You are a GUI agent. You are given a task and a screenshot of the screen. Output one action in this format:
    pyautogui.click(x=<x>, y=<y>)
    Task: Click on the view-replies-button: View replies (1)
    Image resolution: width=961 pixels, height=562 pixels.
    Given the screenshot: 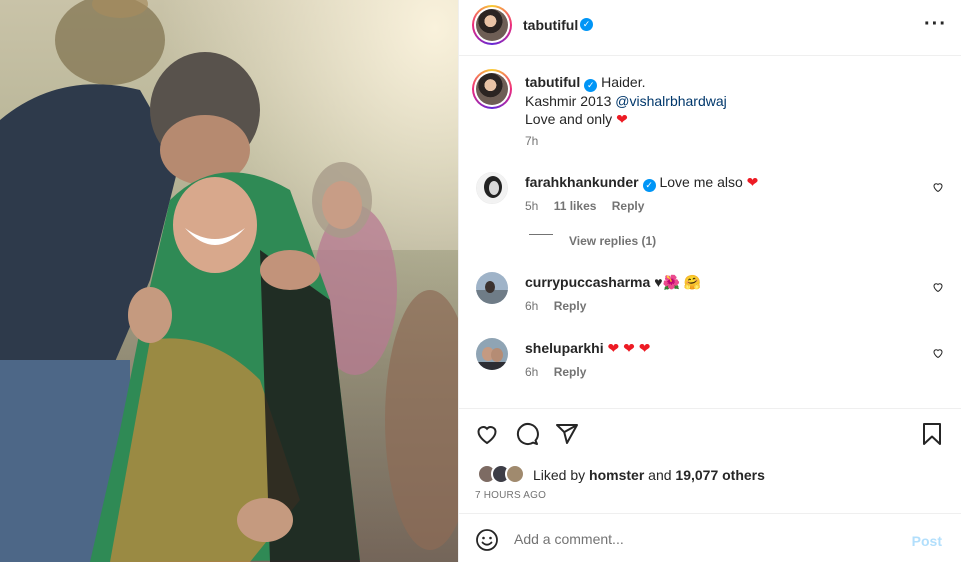 What is the action you would take?
    pyautogui.click(x=612, y=241)
    